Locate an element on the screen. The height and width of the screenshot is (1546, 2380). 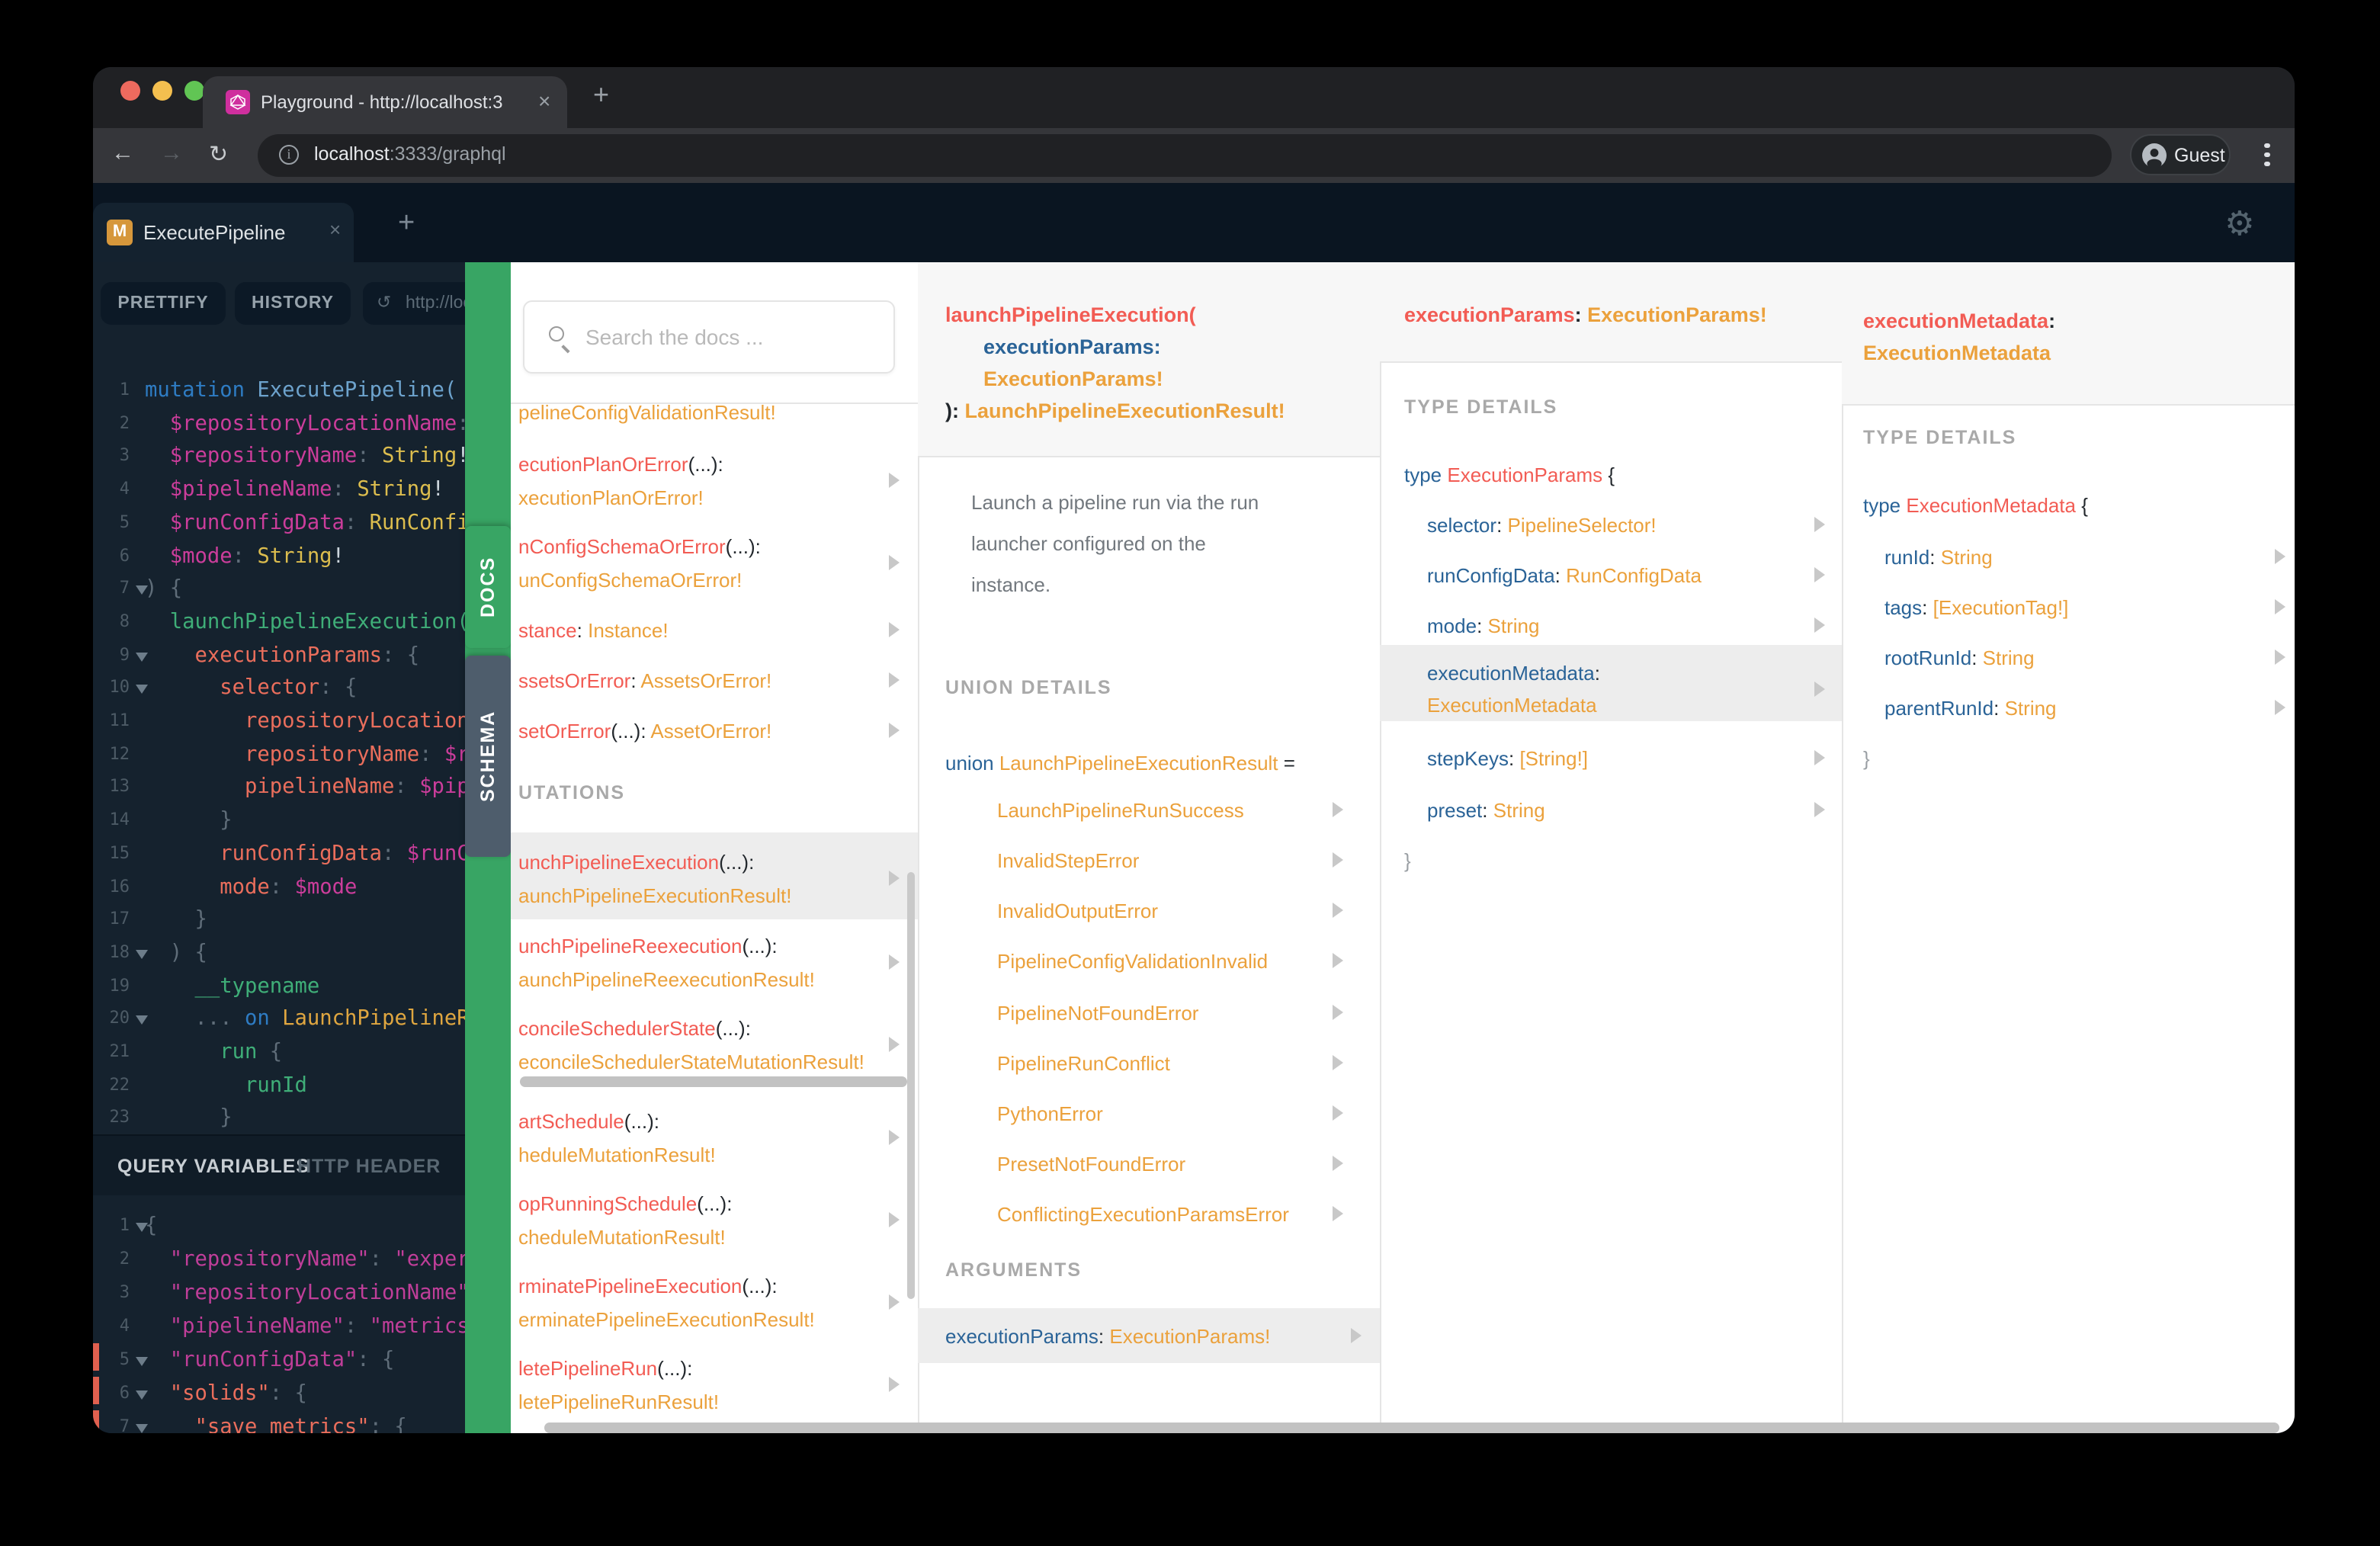
code-line: 6 $mode: String! is located at coordinates (279, 556).